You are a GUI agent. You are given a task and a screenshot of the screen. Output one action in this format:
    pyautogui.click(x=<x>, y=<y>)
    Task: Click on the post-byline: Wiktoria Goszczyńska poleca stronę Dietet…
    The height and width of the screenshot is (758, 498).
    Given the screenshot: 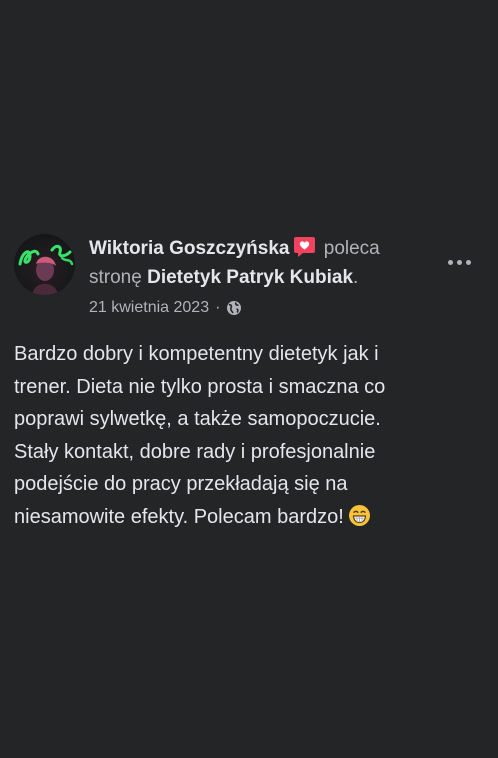 What is the action you would take?
    pyautogui.click(x=269, y=263)
    